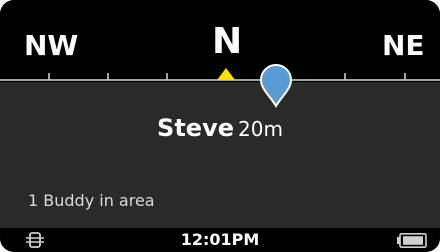  Describe the element at coordinates (227, 41) in the screenshot. I see `direction-label-n: N` at that location.